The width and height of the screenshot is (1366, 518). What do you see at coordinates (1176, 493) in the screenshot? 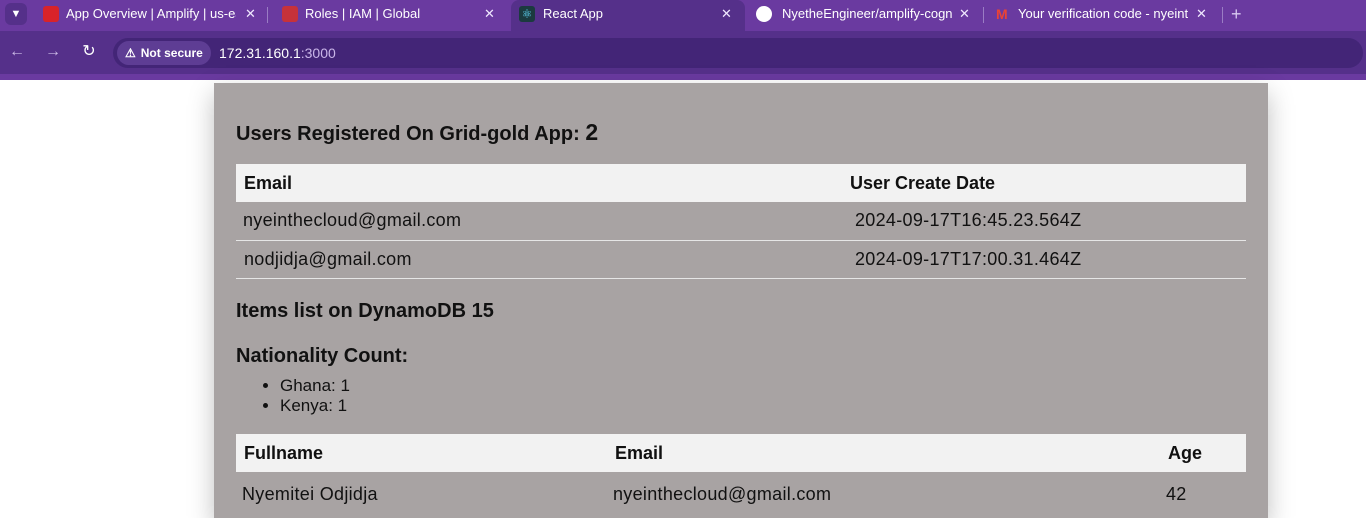
I see `cell-age: 42` at bounding box center [1176, 493].